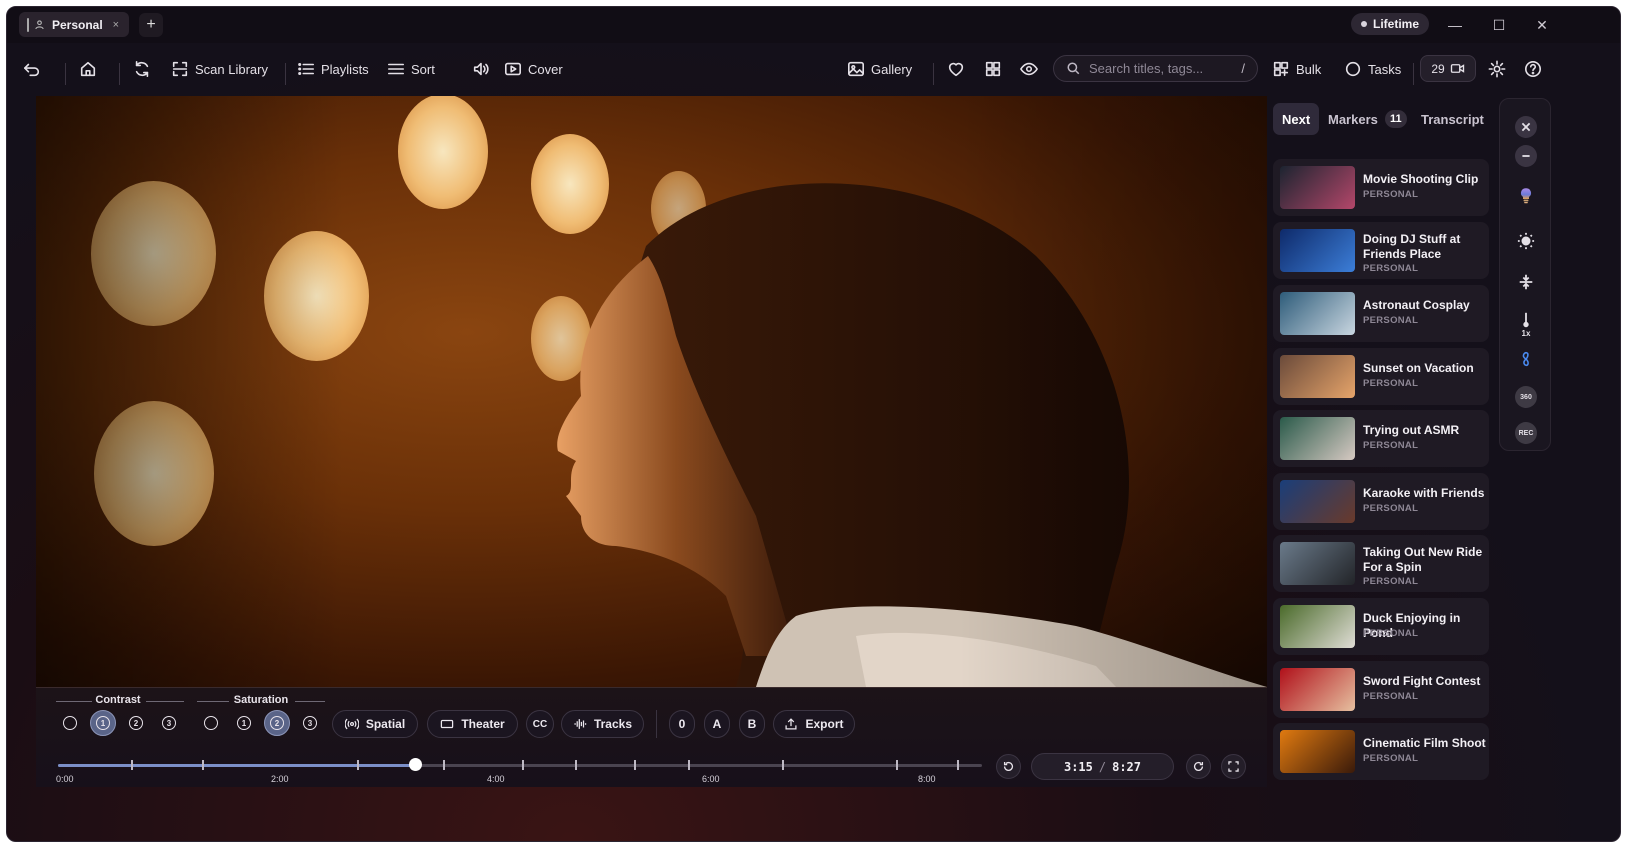  Describe the element at coordinates (1455, 25) in the screenshot. I see `minimize-button: —` at that location.